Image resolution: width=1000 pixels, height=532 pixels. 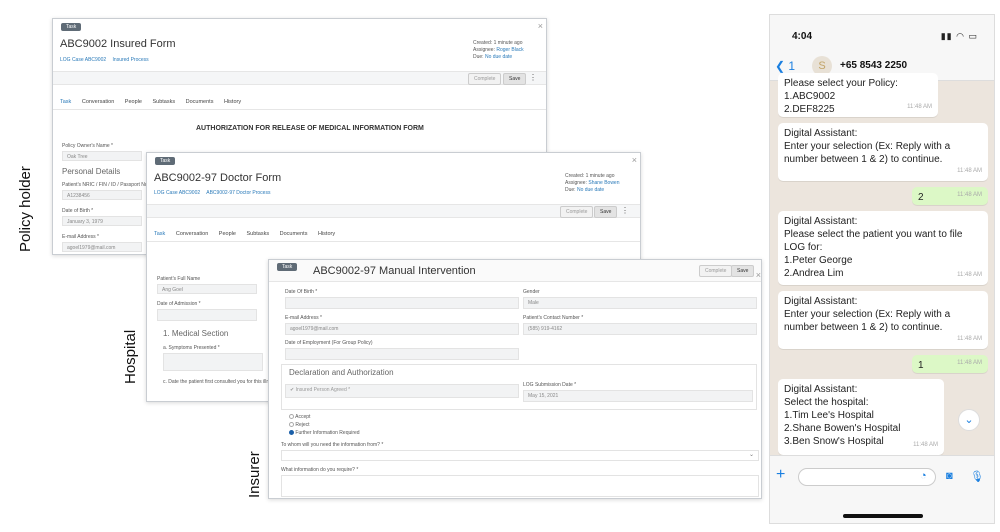 What do you see at coordinates (638, 396) in the screenshot?
I see `log-date-field: May 15, 2021` at bounding box center [638, 396].